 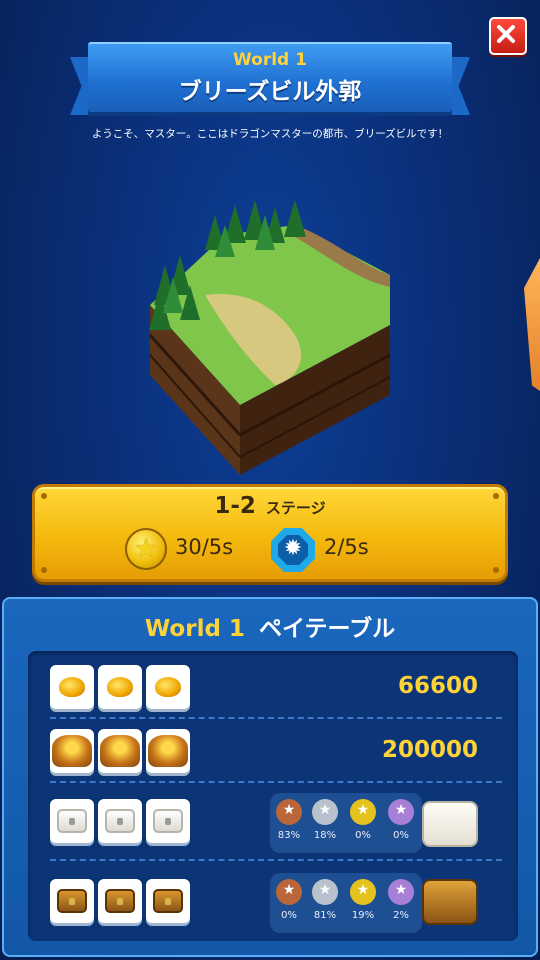 What do you see at coordinates (146, 549) in the screenshot?
I see `star-coin-icon: ★` at bounding box center [146, 549].